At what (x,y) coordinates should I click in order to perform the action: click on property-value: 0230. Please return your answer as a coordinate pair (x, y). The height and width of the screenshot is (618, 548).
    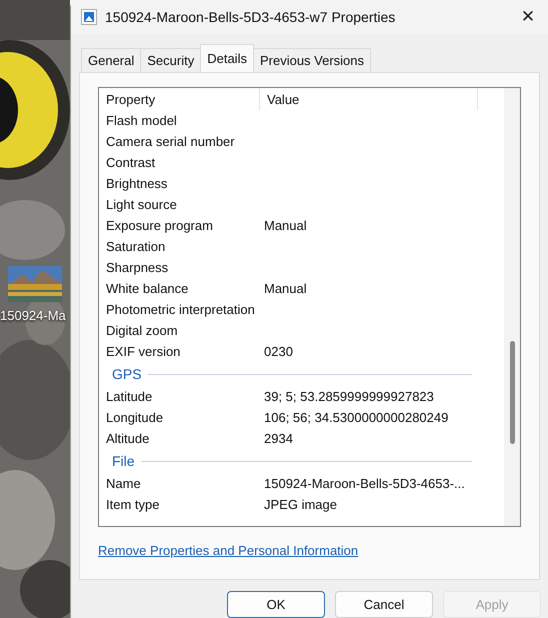
    Looking at the image, I should click on (279, 351).